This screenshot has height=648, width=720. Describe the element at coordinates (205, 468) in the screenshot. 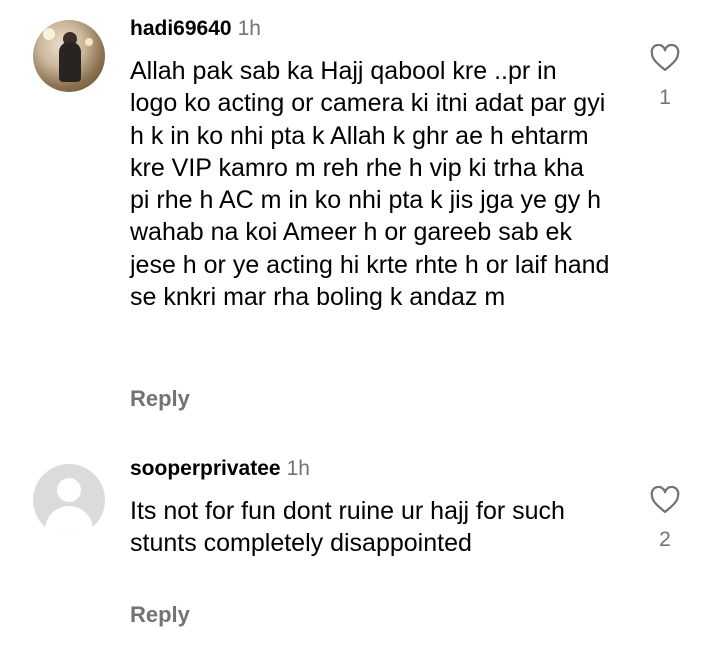

I see `username: sooperprivatee` at that location.